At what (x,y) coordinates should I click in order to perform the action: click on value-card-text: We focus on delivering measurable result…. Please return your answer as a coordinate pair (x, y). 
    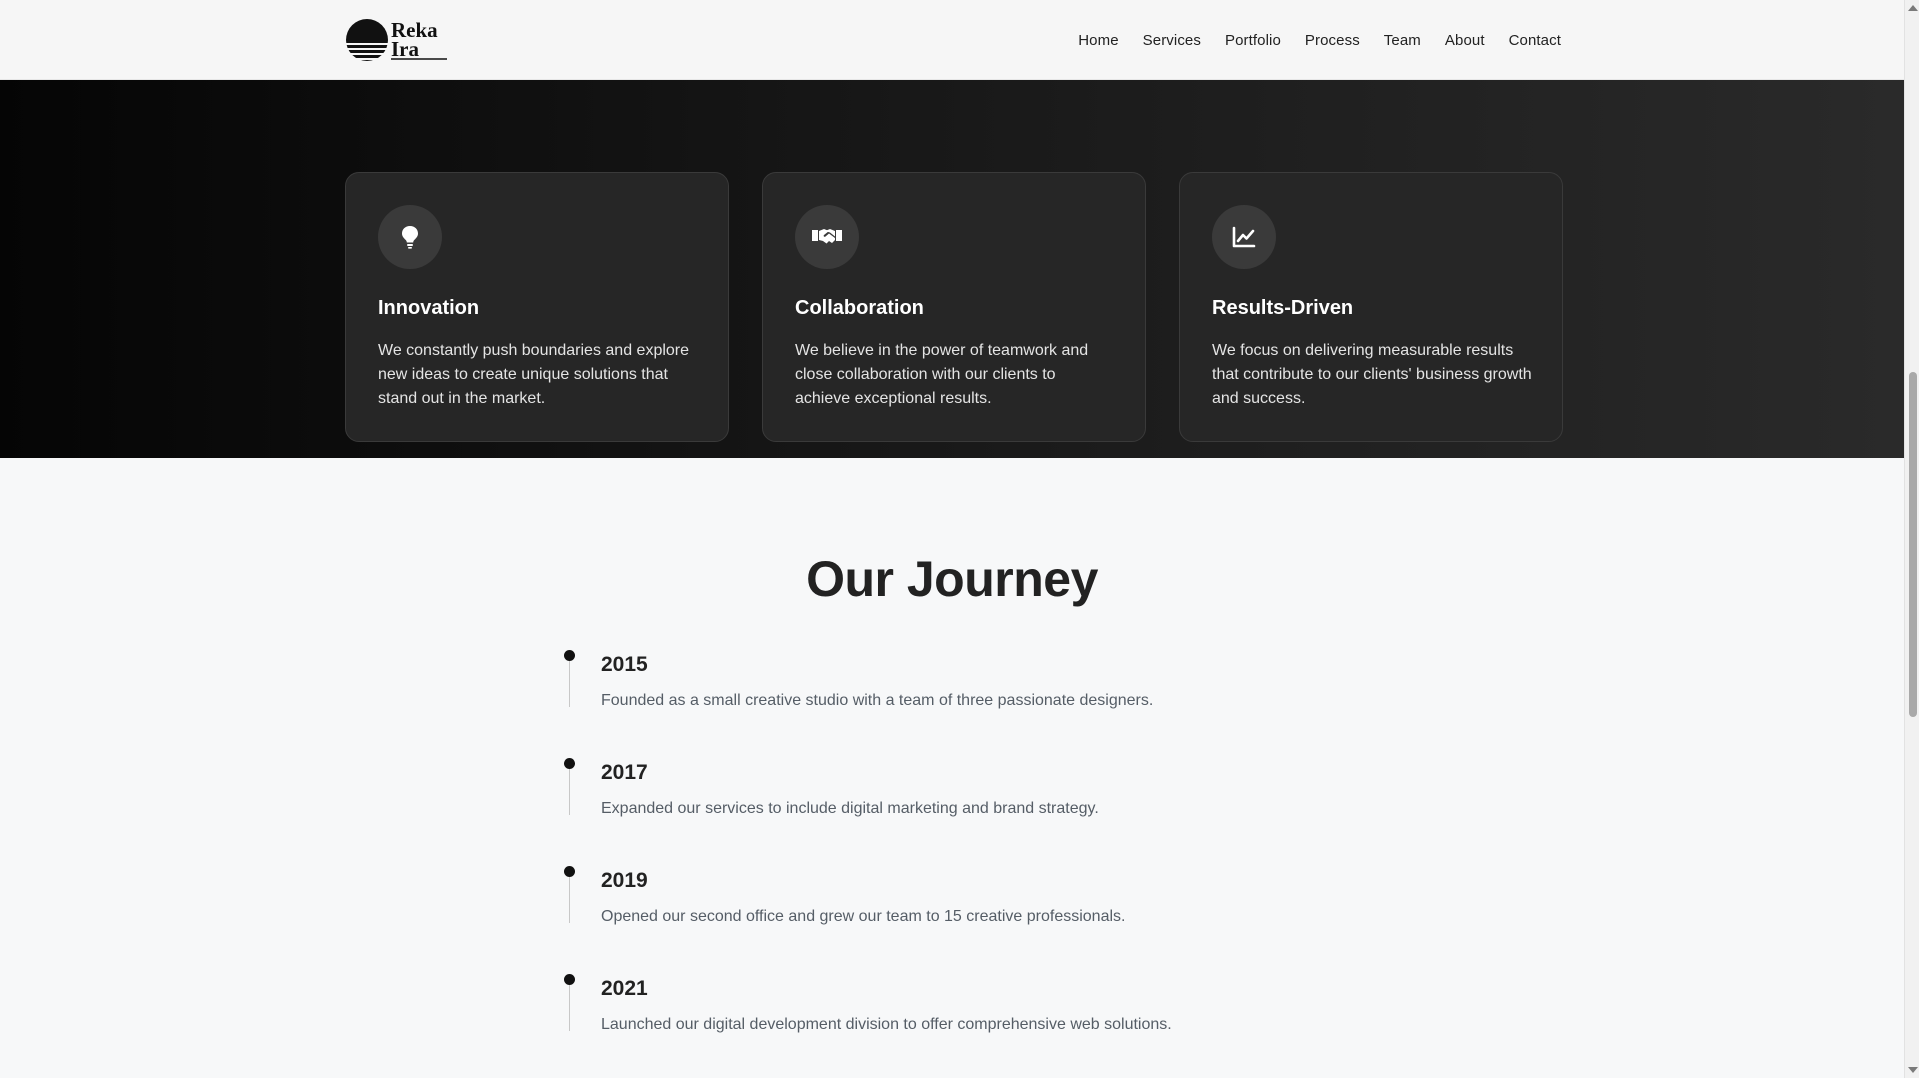
    Looking at the image, I should click on (1372, 374).